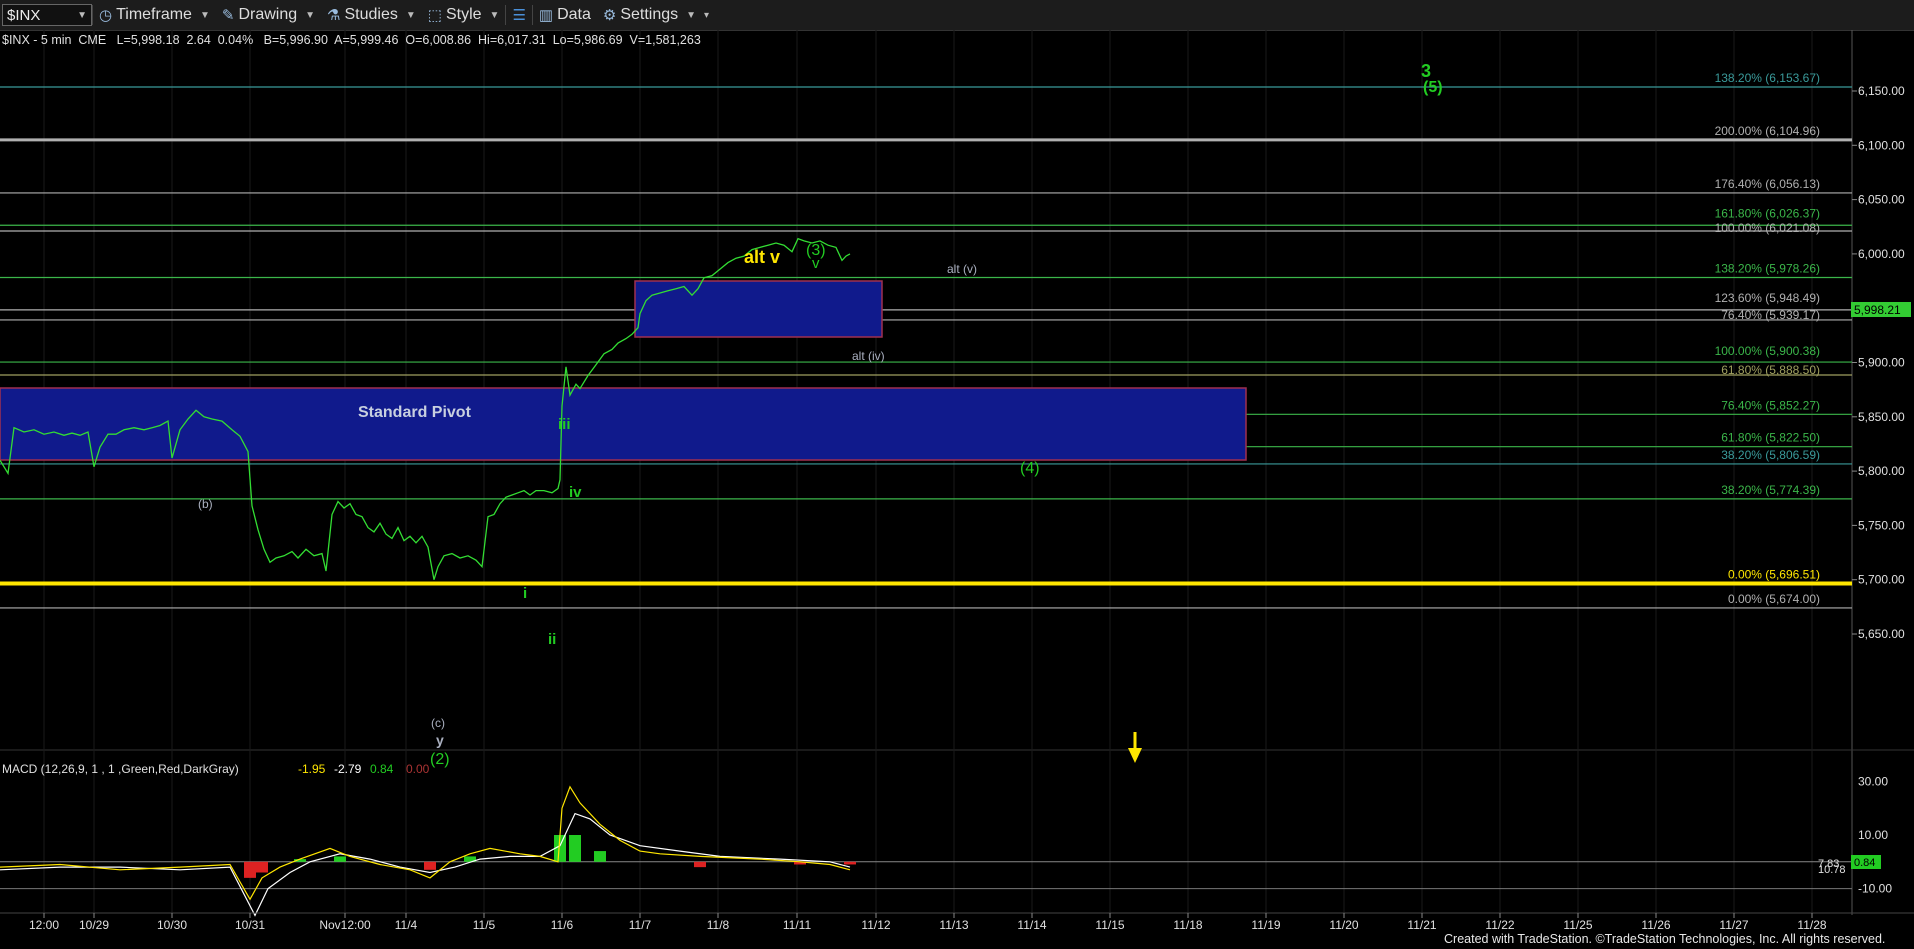  What do you see at coordinates (406, 925) in the screenshot?
I see `time-tick-label: 11/4` at bounding box center [406, 925].